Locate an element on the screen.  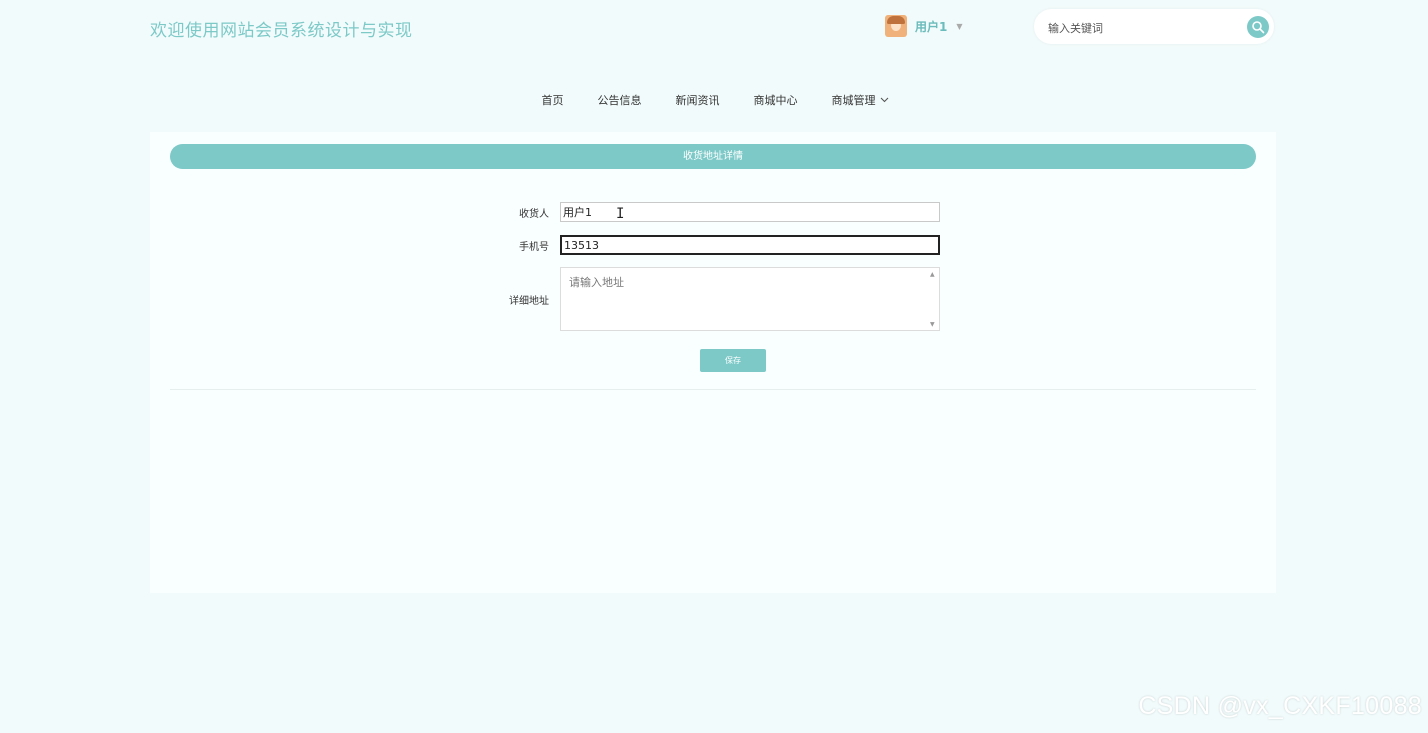
phone-row: 手机号 is located at coordinates (714, 245).